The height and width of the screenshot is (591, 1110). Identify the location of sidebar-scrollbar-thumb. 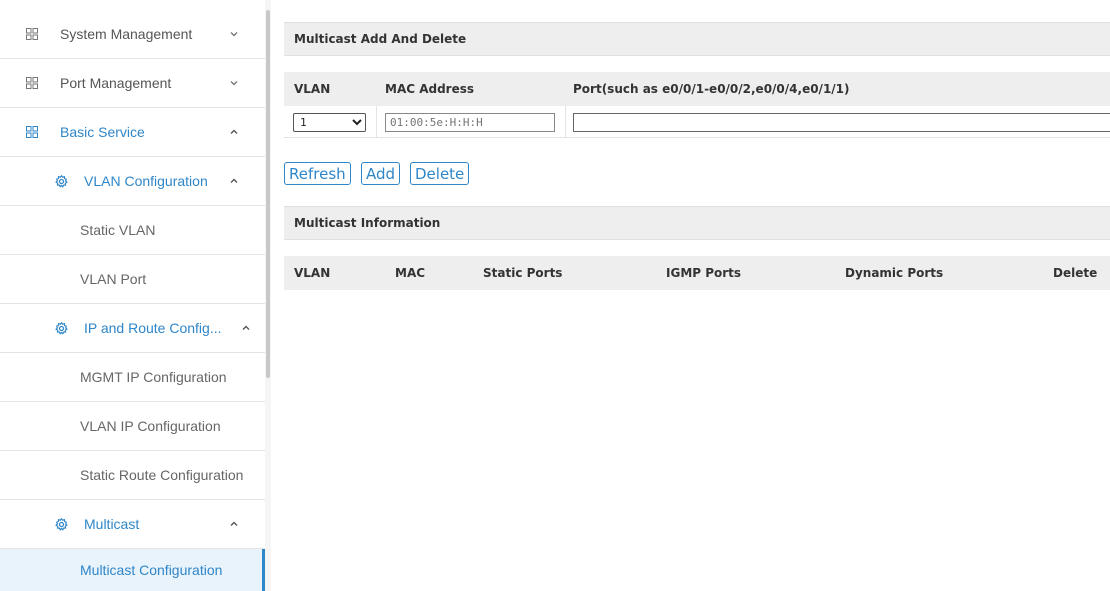
(268, 194).